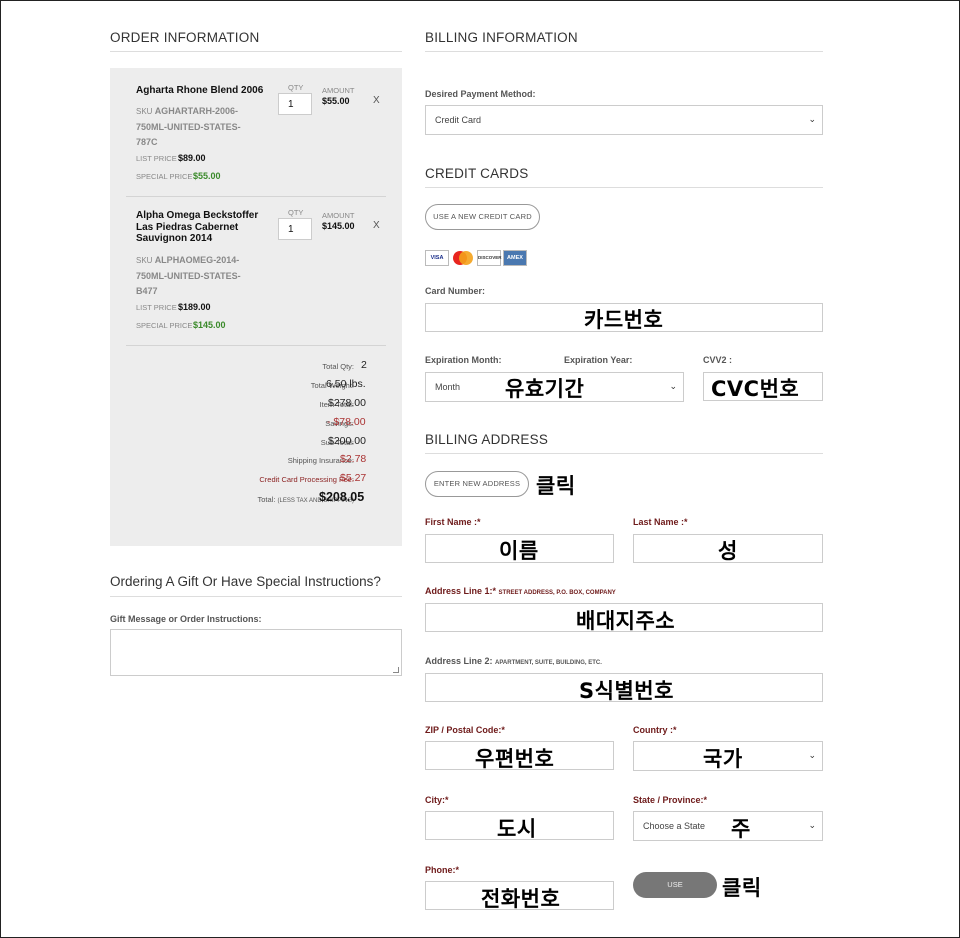  I want to click on enter-new-address-button: ENTER NEW ADDRESS, so click(477, 484).